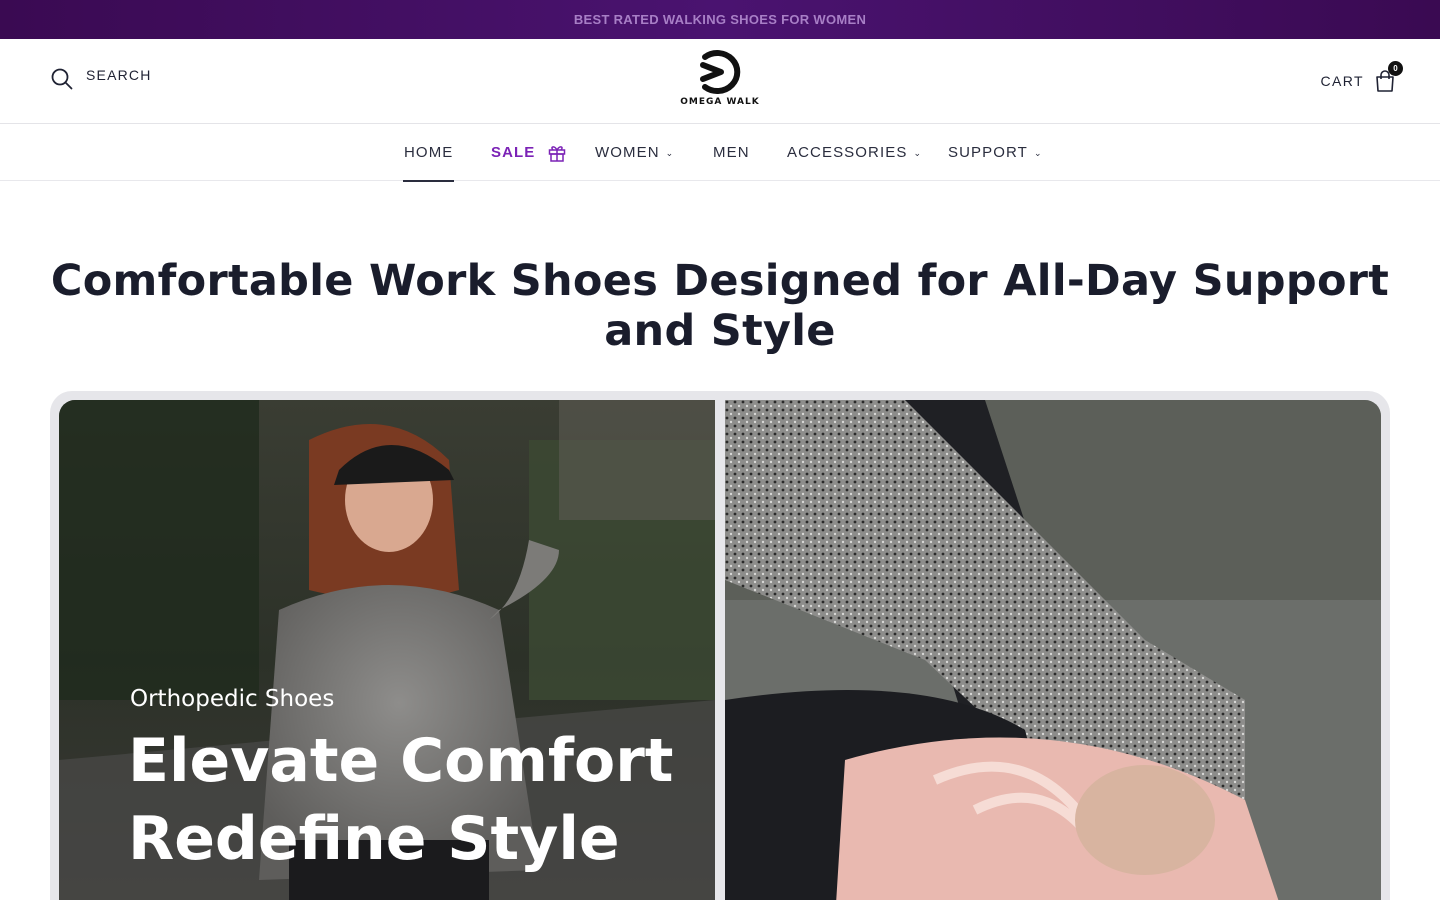 The image size is (1440, 900). I want to click on omega-walk-logo-icon, so click(720, 72).